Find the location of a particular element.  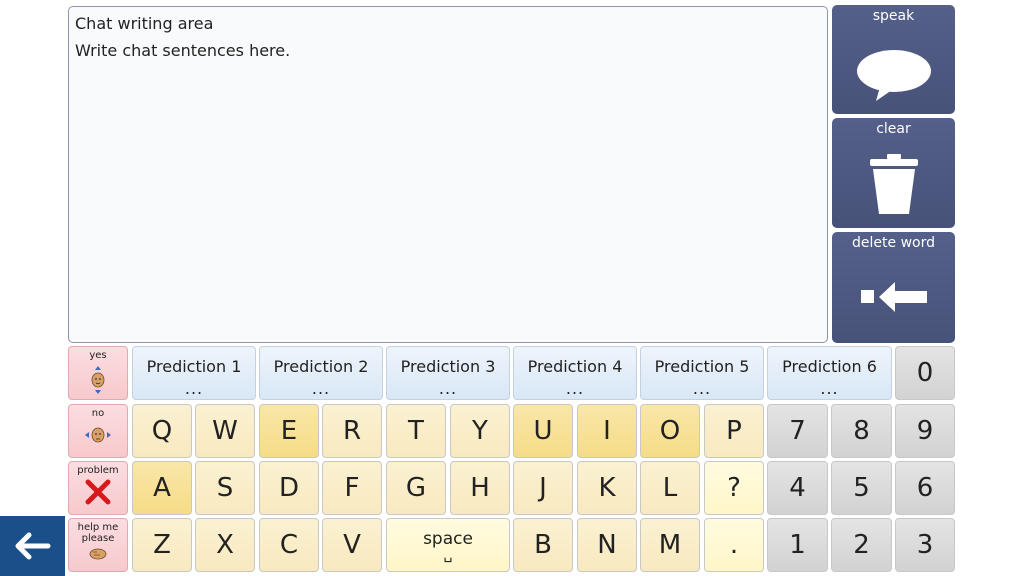

back-button is located at coordinates (32, 546).